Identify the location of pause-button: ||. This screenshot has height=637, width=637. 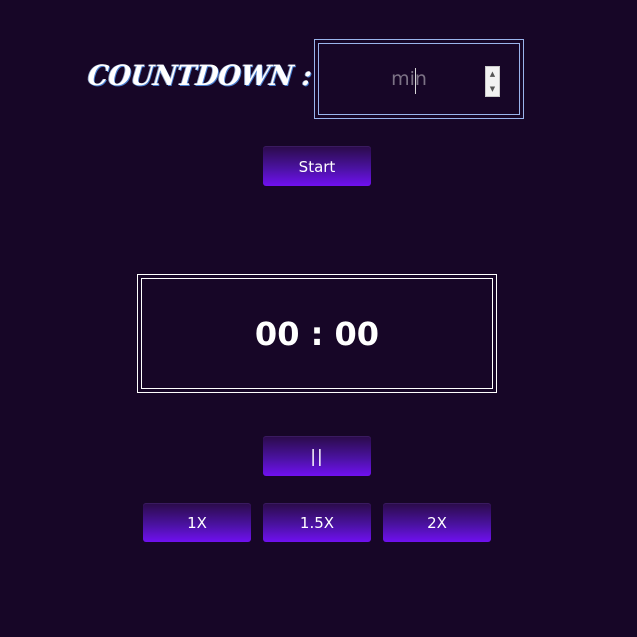
(317, 456).